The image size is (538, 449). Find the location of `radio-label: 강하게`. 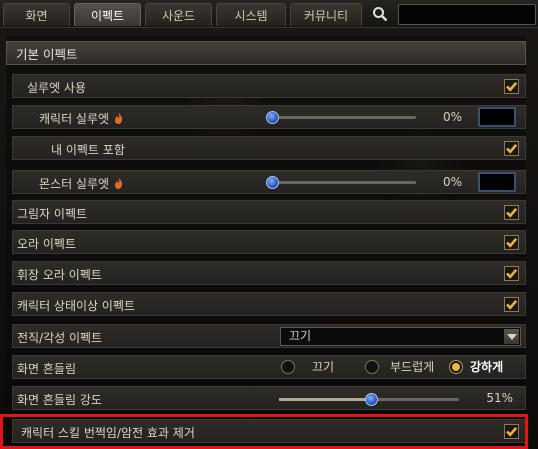

radio-label: 강하게 is located at coordinates (487, 367).